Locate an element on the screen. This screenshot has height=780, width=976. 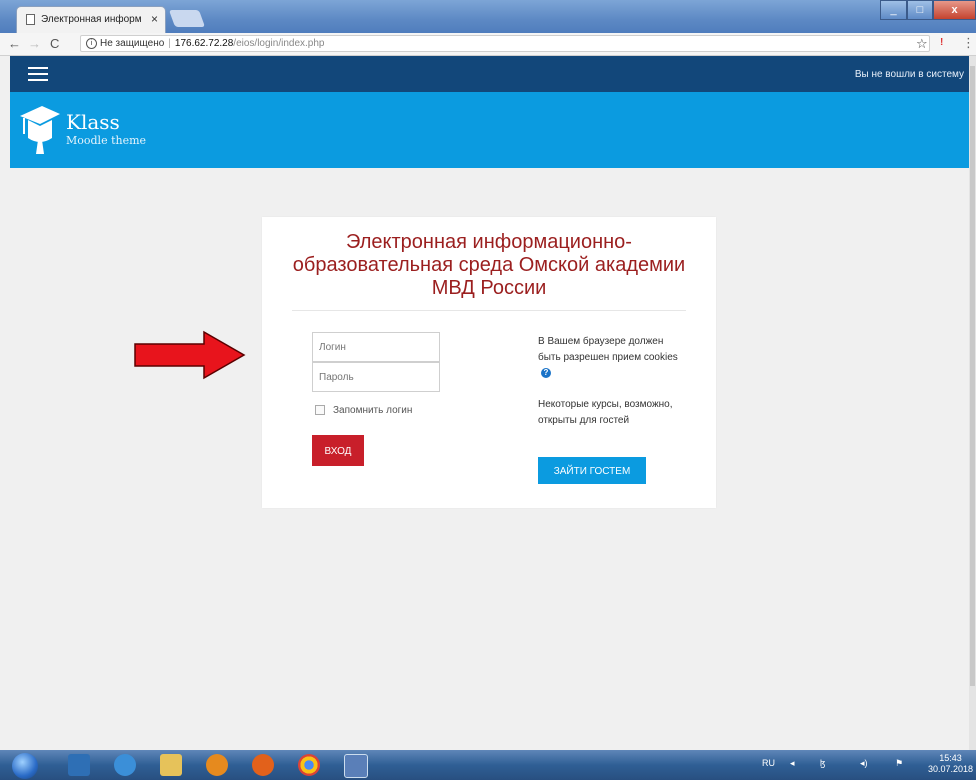
username-input is located at coordinates (376, 347).